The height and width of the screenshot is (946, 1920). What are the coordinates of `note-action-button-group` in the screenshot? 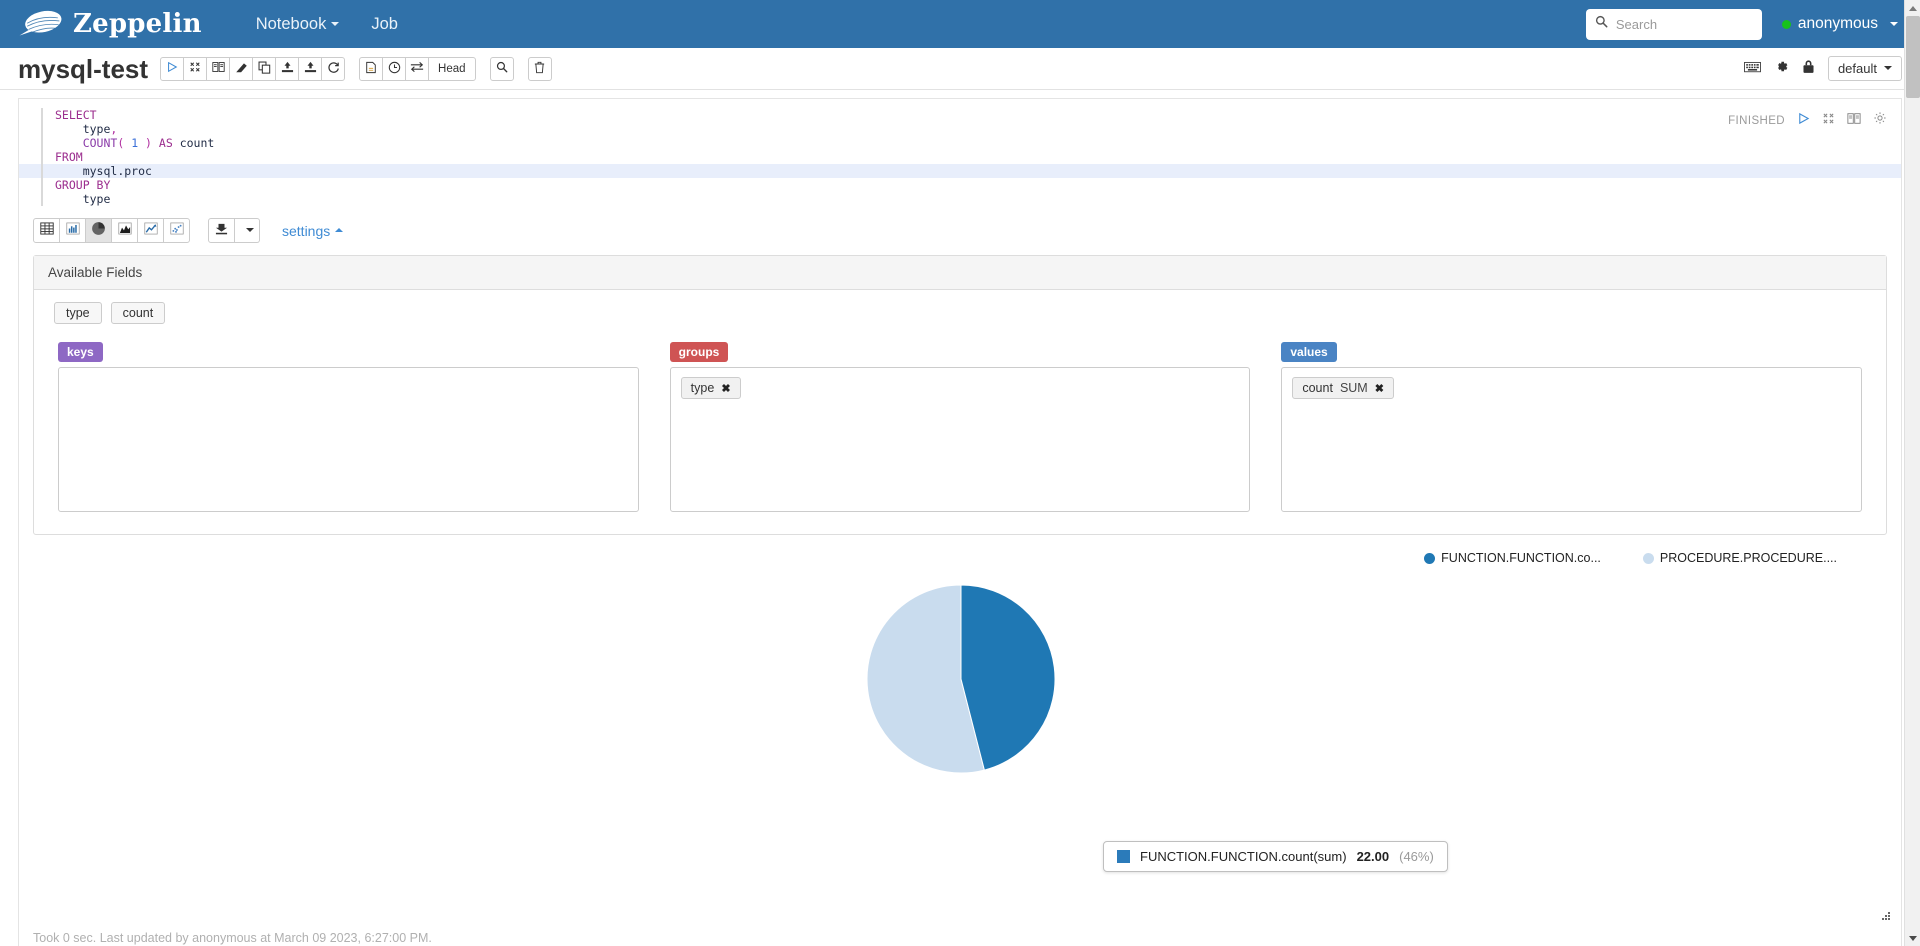 It's located at (253, 68).